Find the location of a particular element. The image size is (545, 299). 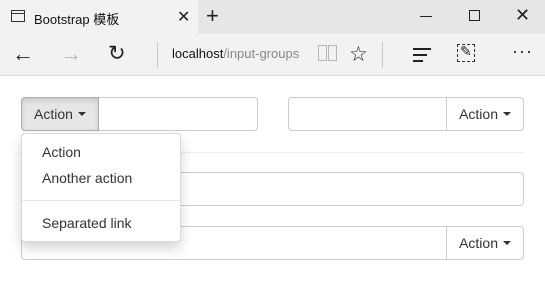

browser-tab: Bootstrap 模板 ✕ is located at coordinates (99, 17).